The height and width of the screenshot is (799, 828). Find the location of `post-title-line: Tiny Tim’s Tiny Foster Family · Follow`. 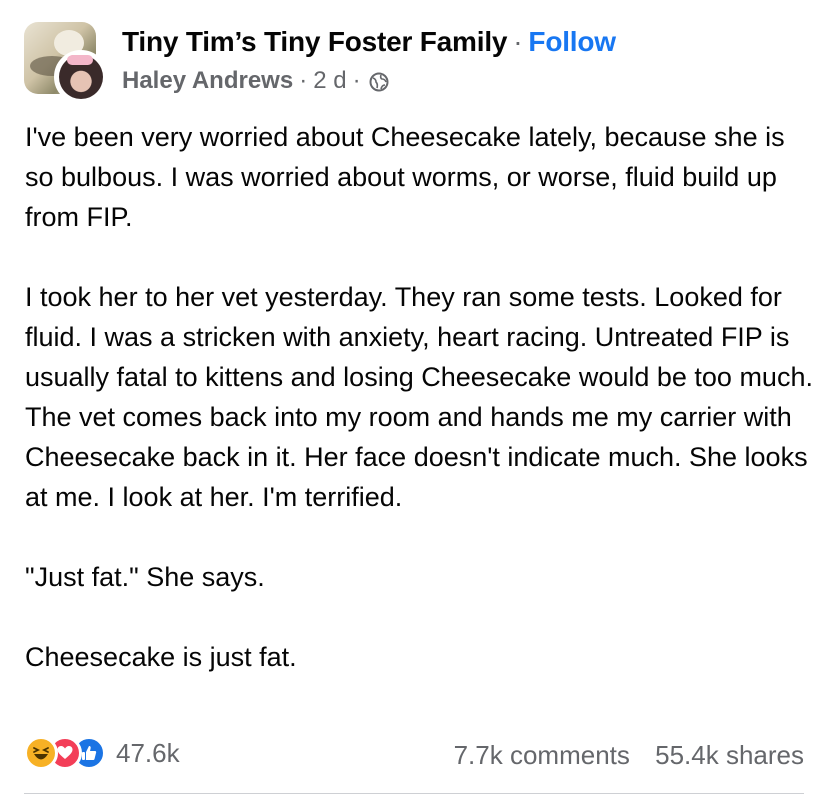

post-title-line: Tiny Tim’s Tiny Foster Family · Follow is located at coordinates (369, 42).